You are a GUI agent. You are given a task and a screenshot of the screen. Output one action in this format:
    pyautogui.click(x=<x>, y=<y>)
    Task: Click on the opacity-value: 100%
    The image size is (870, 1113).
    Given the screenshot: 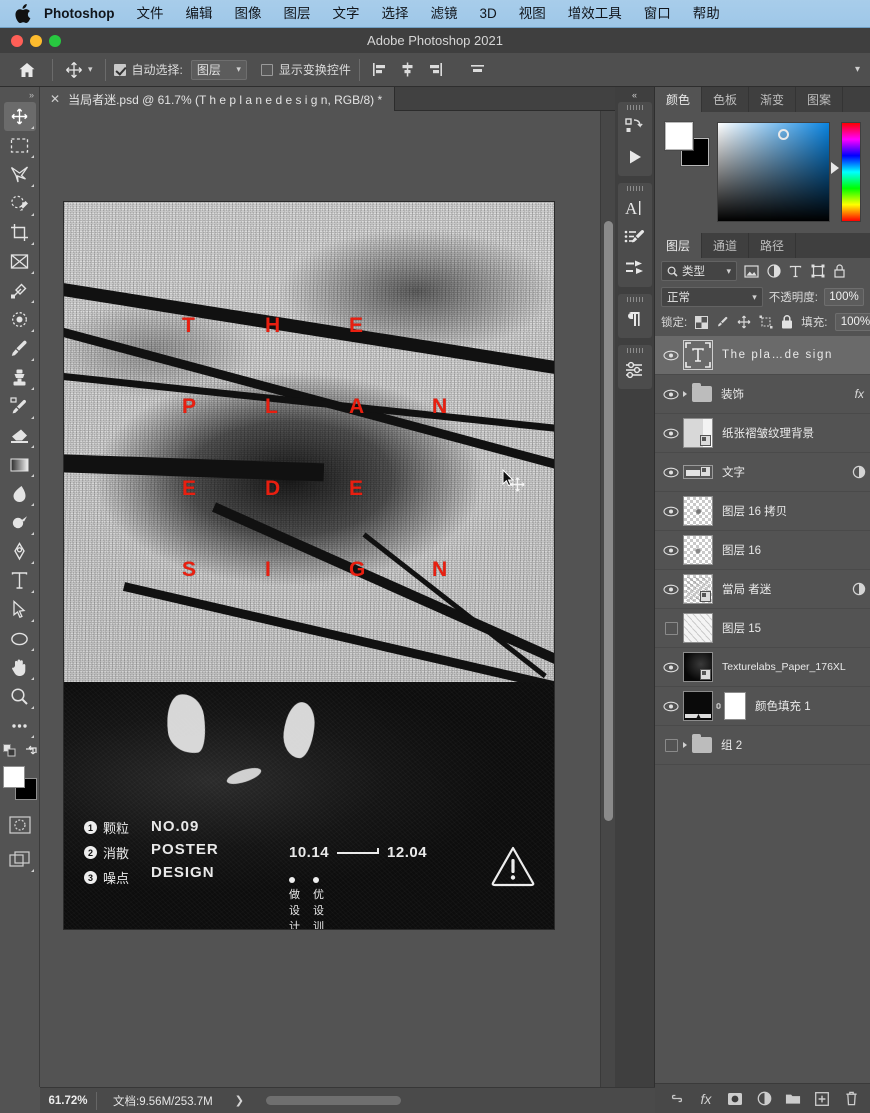 What is the action you would take?
    pyautogui.click(x=844, y=297)
    